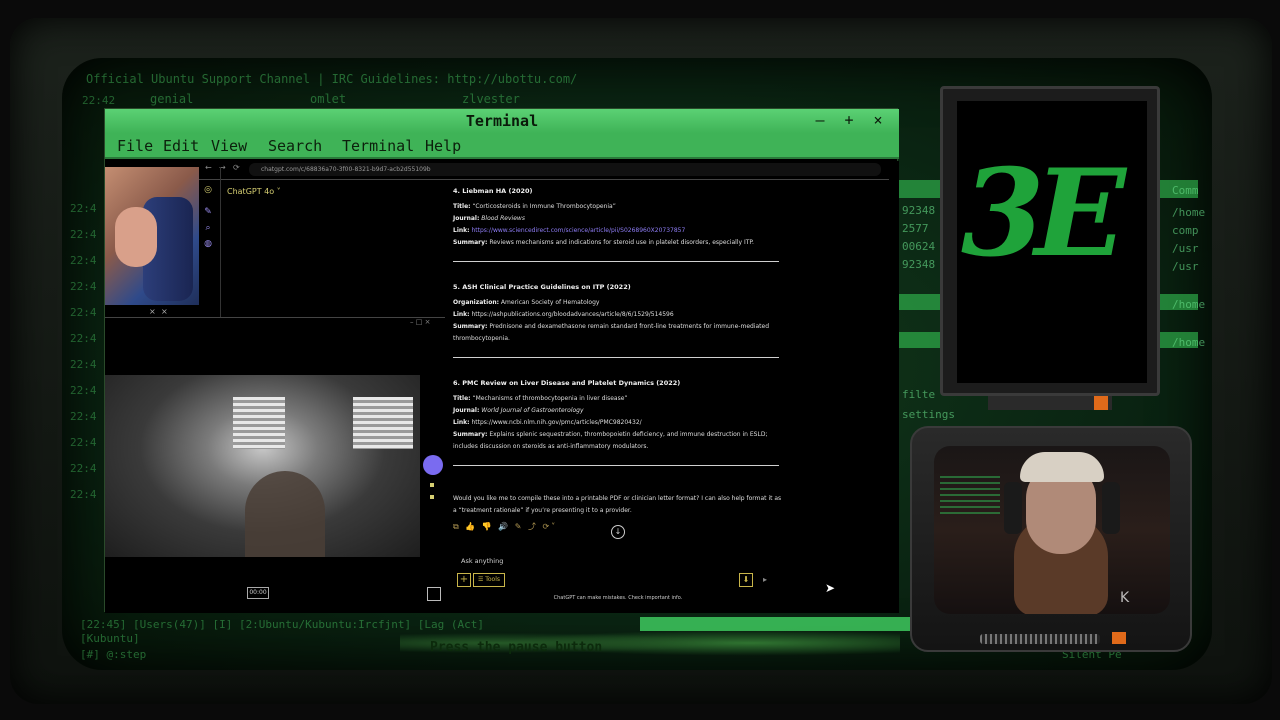 The image size is (1280, 720). Describe the element at coordinates (208, 167) in the screenshot. I see `back-icon: ←` at that location.